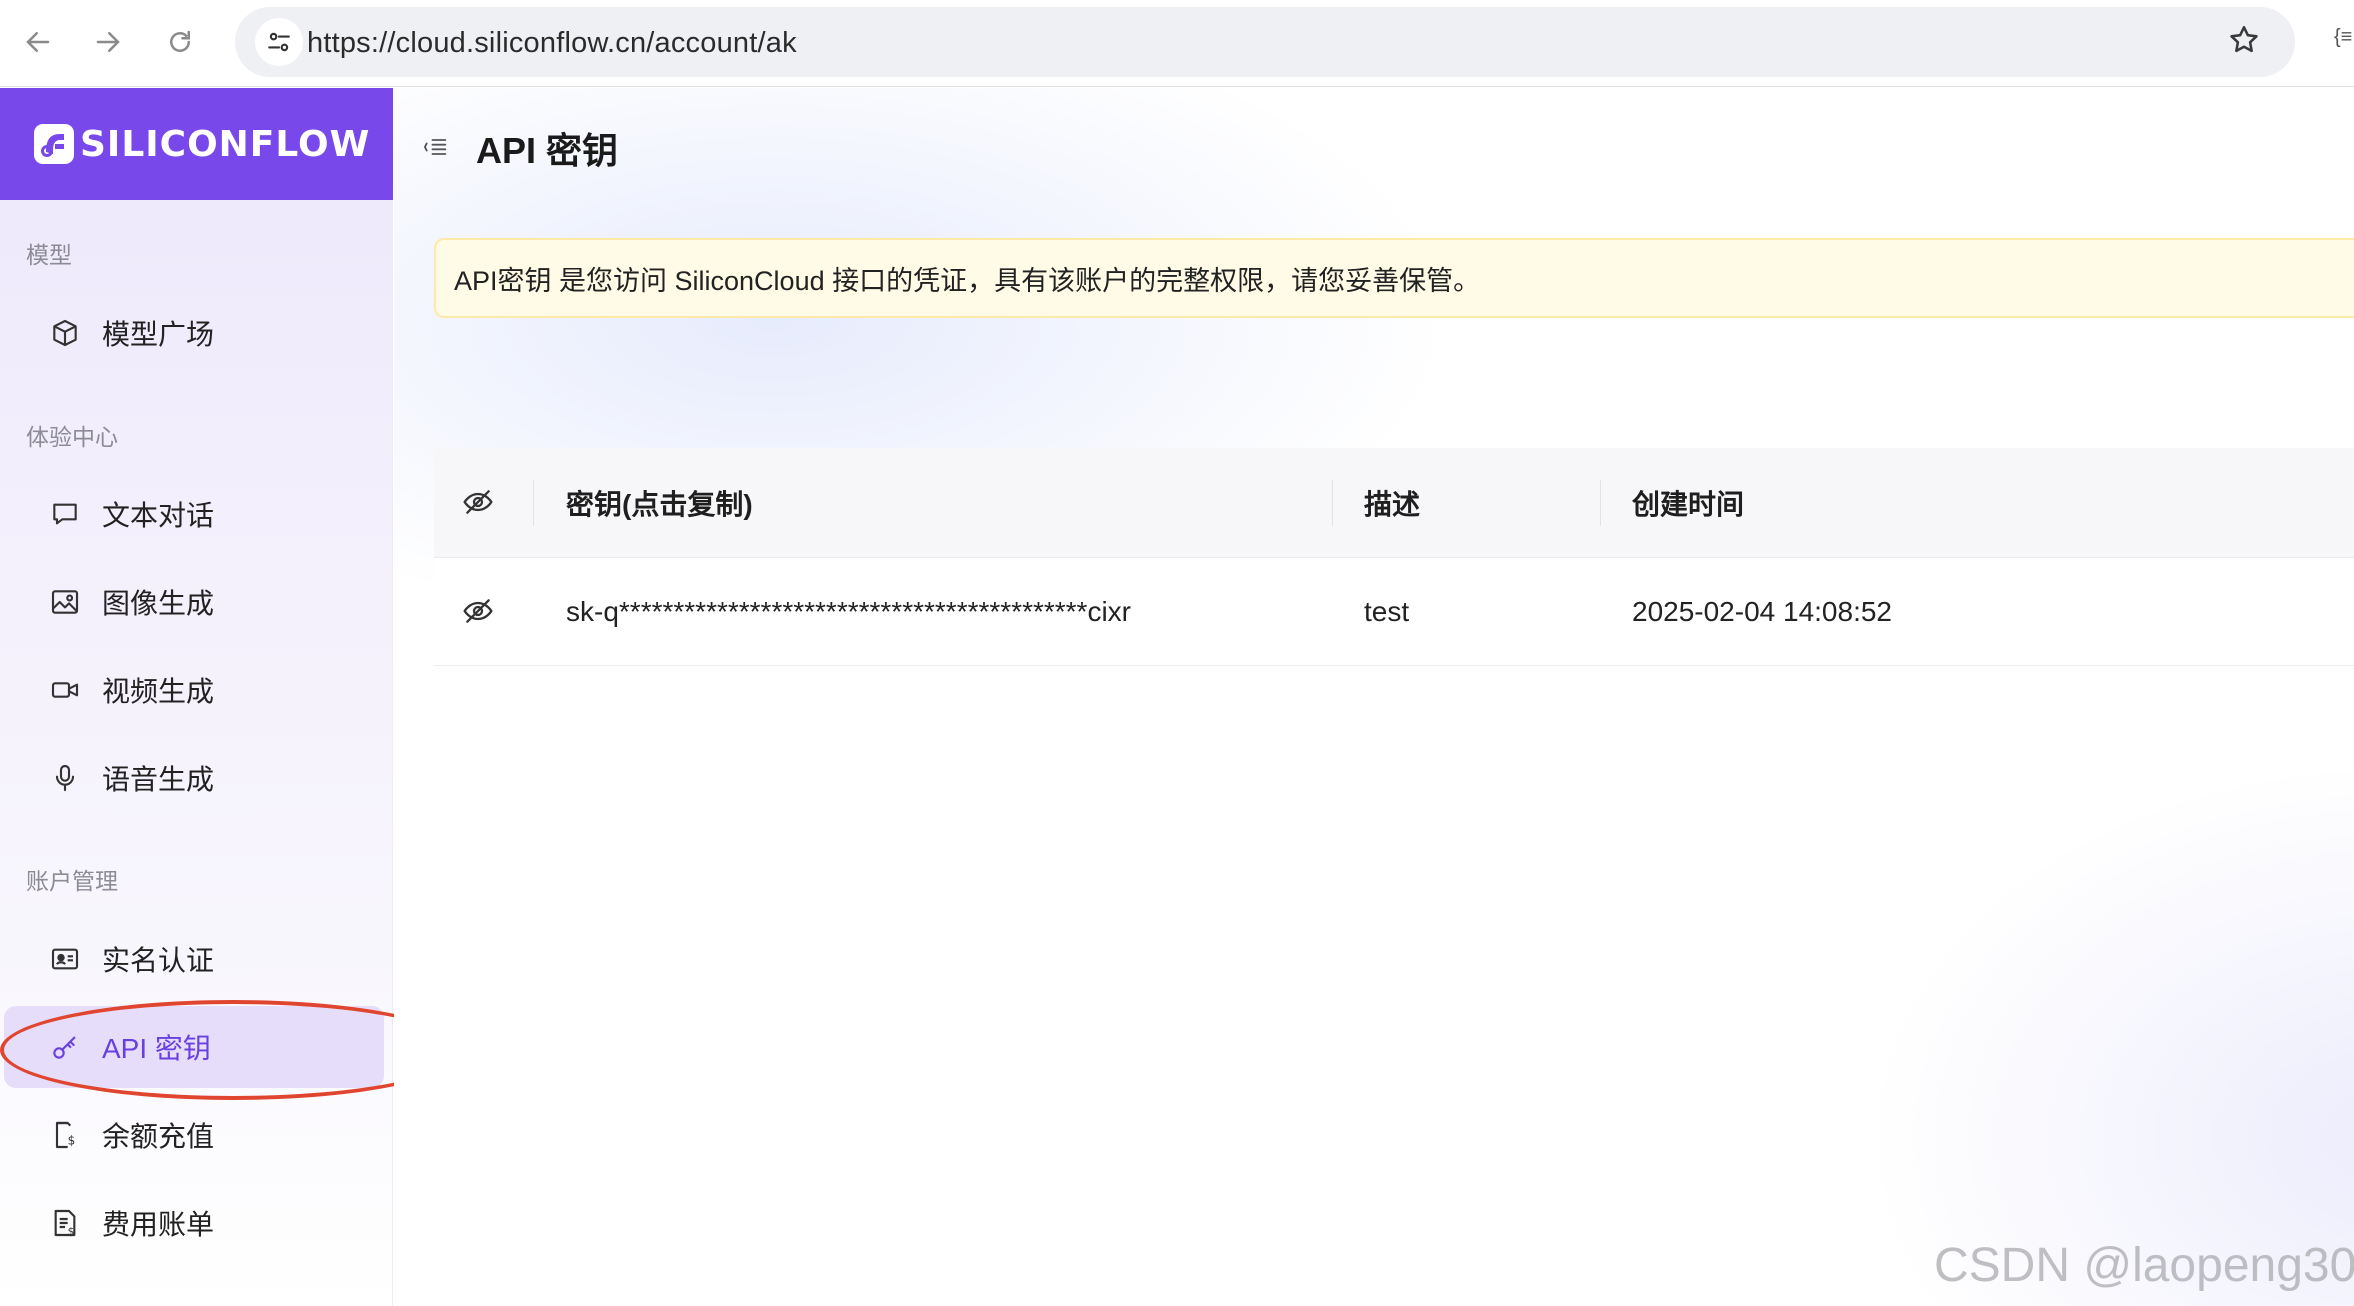  Describe the element at coordinates (547, 150) in the screenshot. I see `page-title: API 密钥` at that location.